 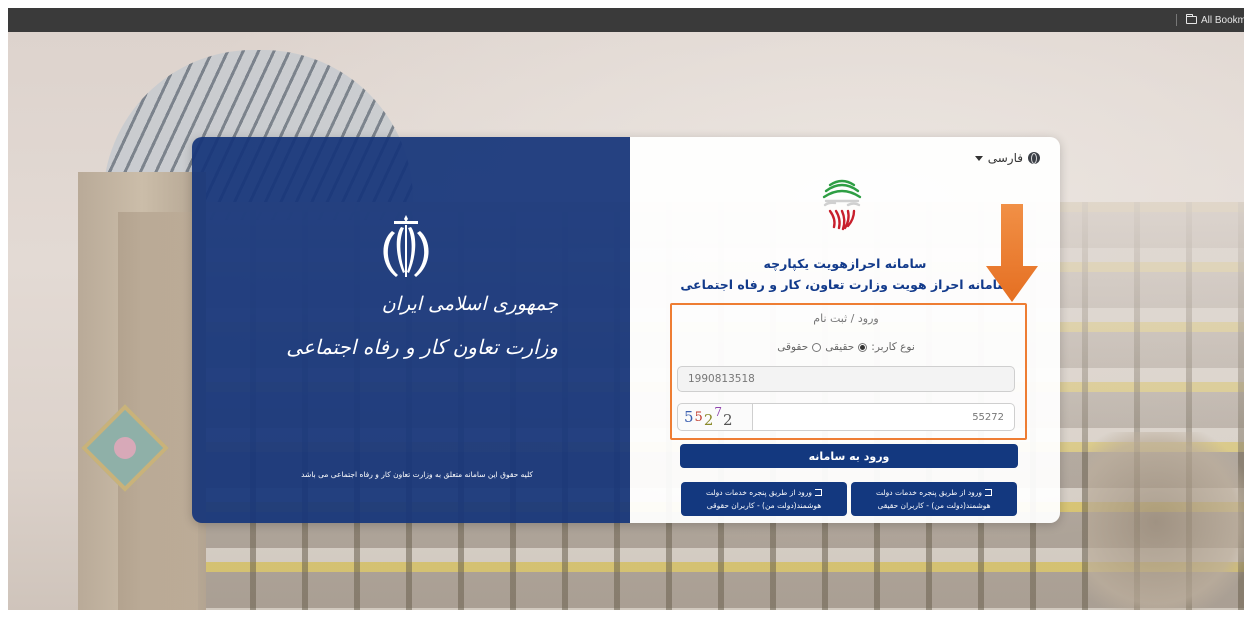 What do you see at coordinates (842, 205) in the screenshot?
I see `fingerprint-logo-icon` at bounding box center [842, 205].